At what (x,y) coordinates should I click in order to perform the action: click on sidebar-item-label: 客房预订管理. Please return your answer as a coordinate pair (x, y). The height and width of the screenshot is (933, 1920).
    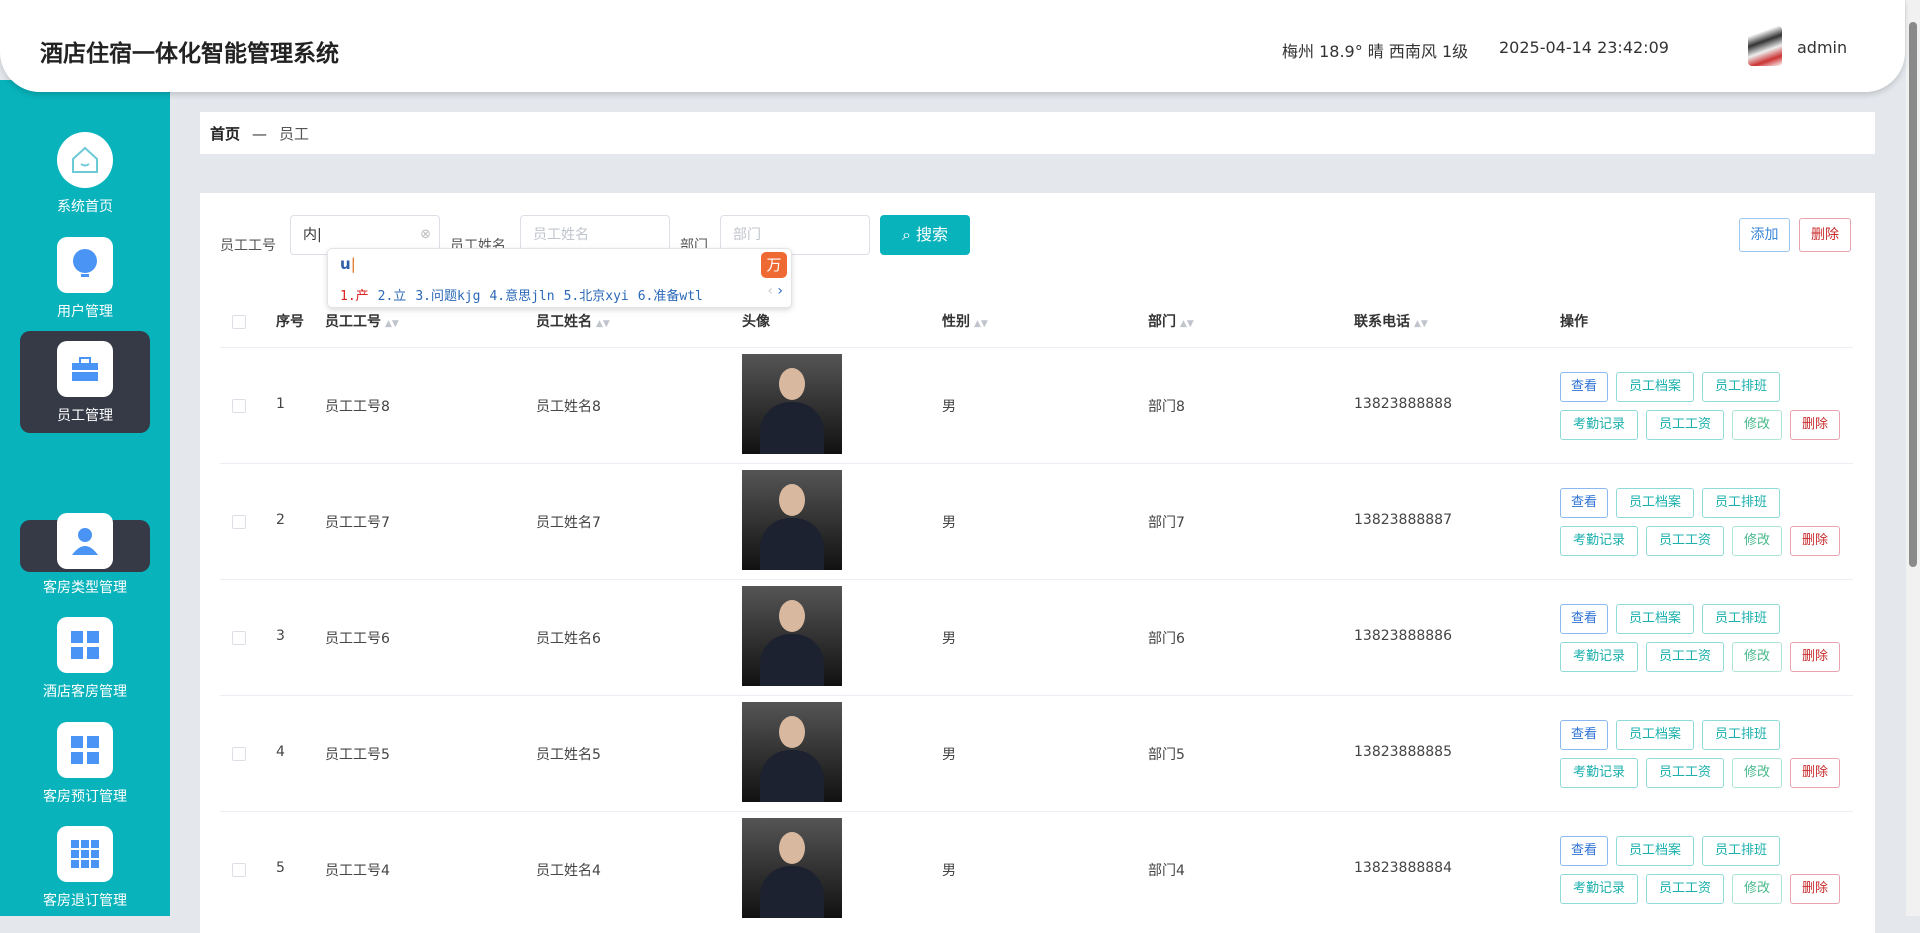
    Looking at the image, I should click on (85, 797).